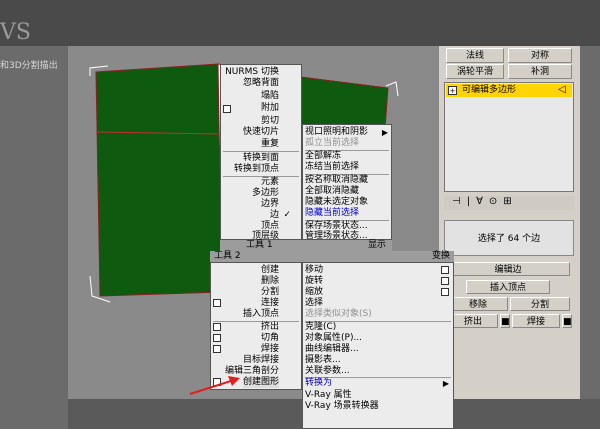 This screenshot has width=600, height=429. Describe the element at coordinates (270, 121) in the screenshot. I see `menu-cut: 剪切` at that location.